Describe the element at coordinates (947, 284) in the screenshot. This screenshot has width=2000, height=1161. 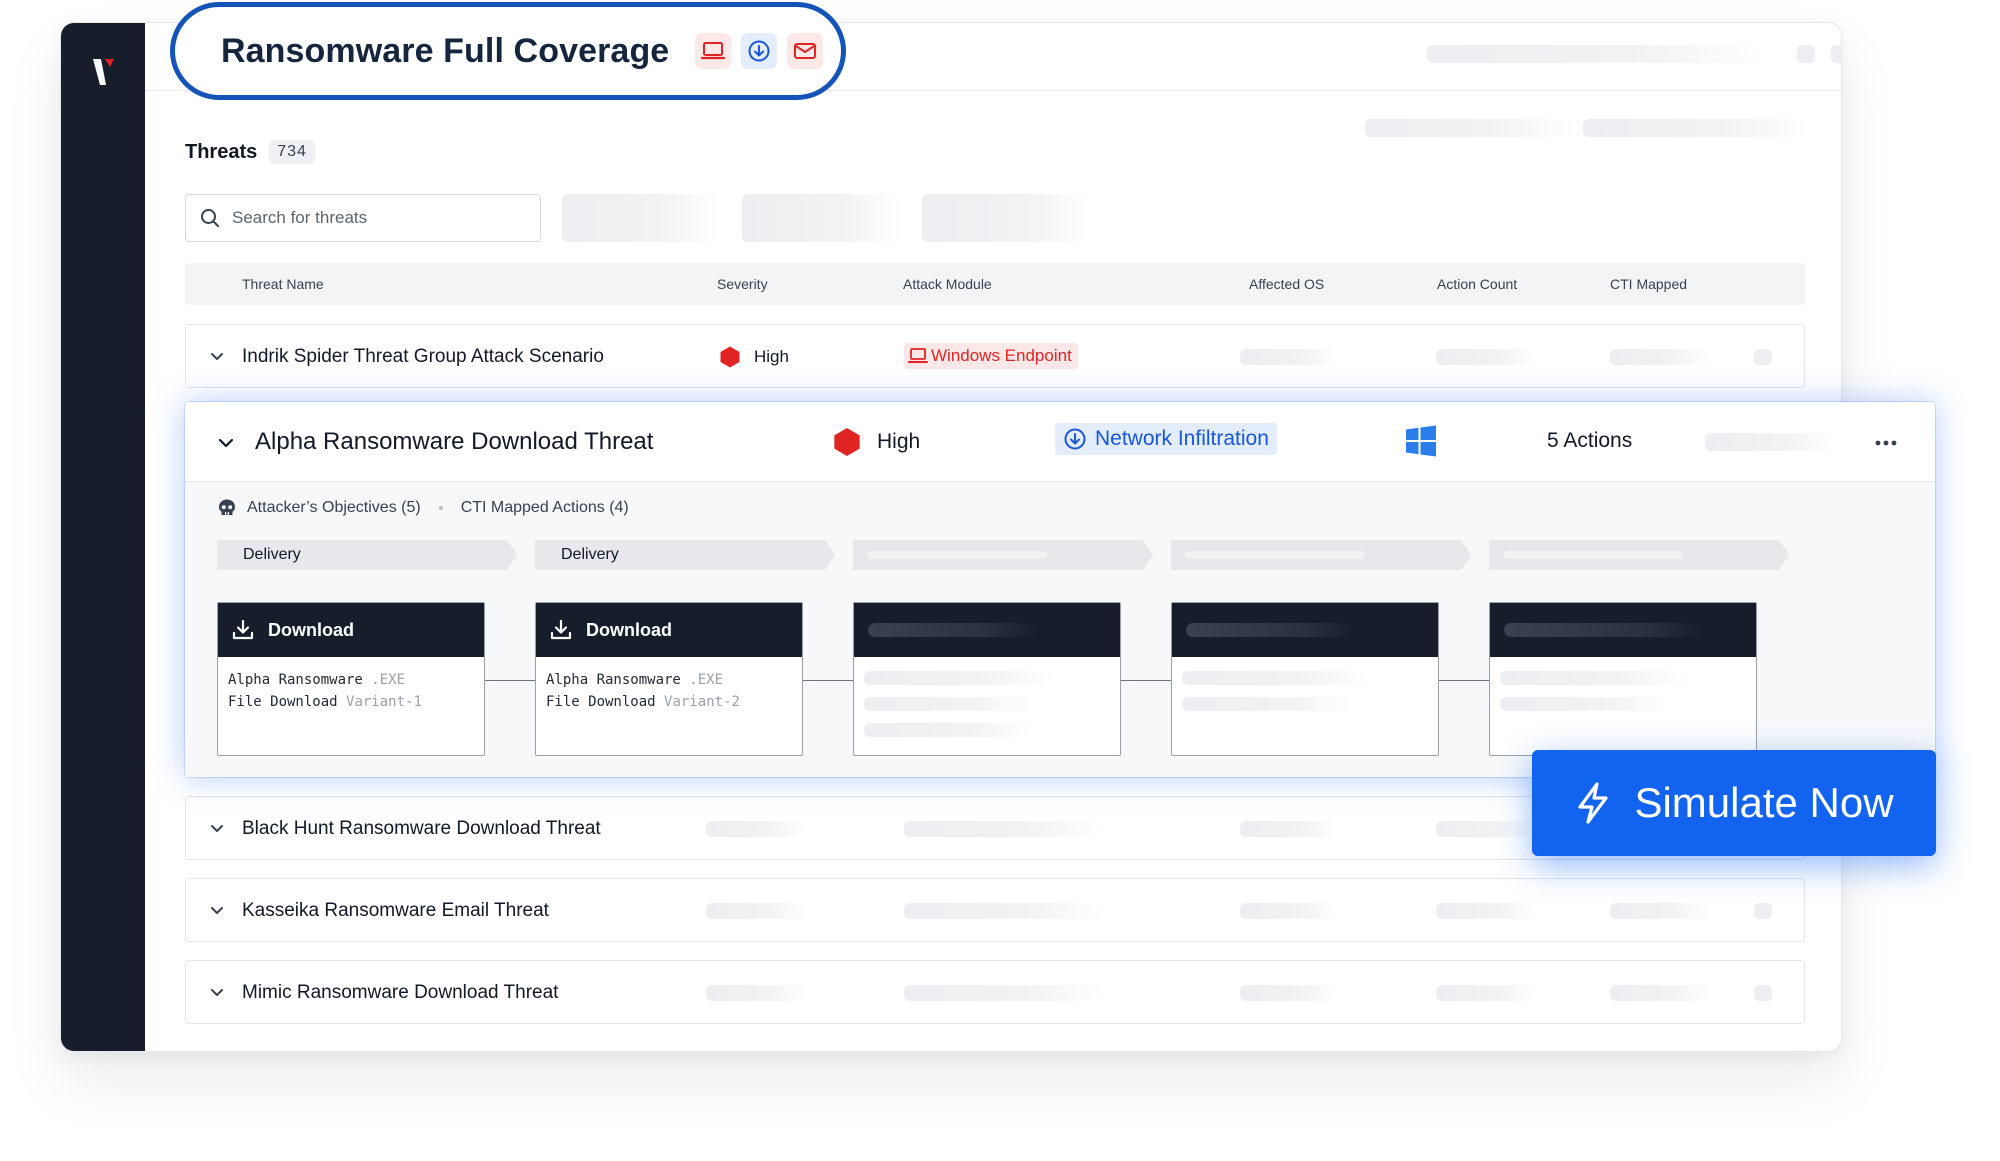
I see `column-header-attack-module: Attack Module` at that location.